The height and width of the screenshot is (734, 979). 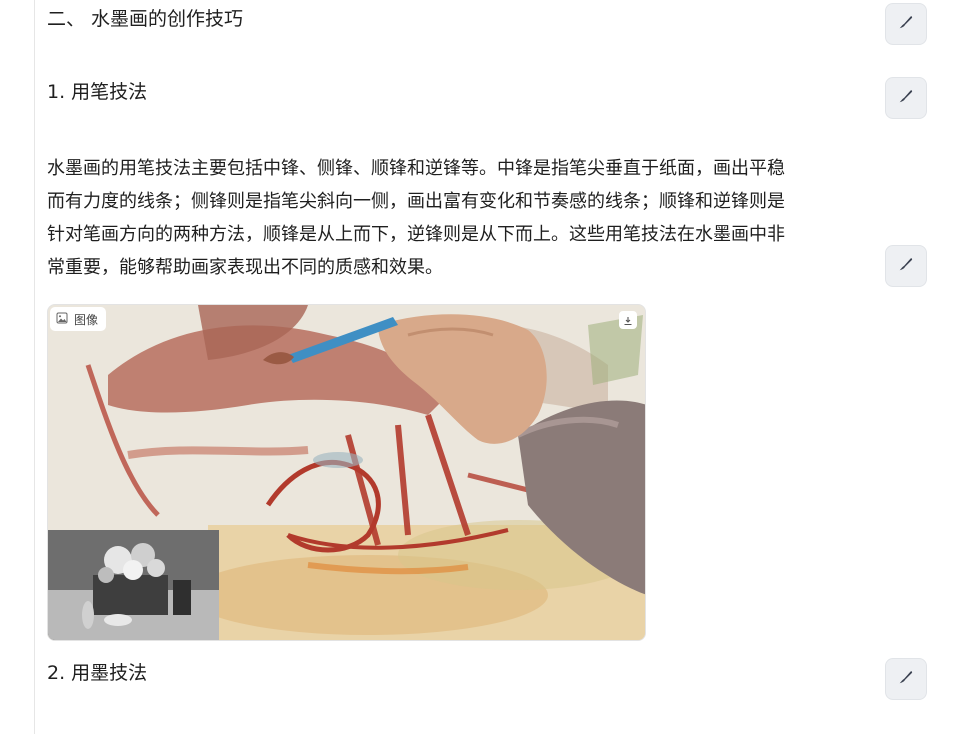 I want to click on subsection-heading-2: 2. 用墨技法, so click(x=97, y=673).